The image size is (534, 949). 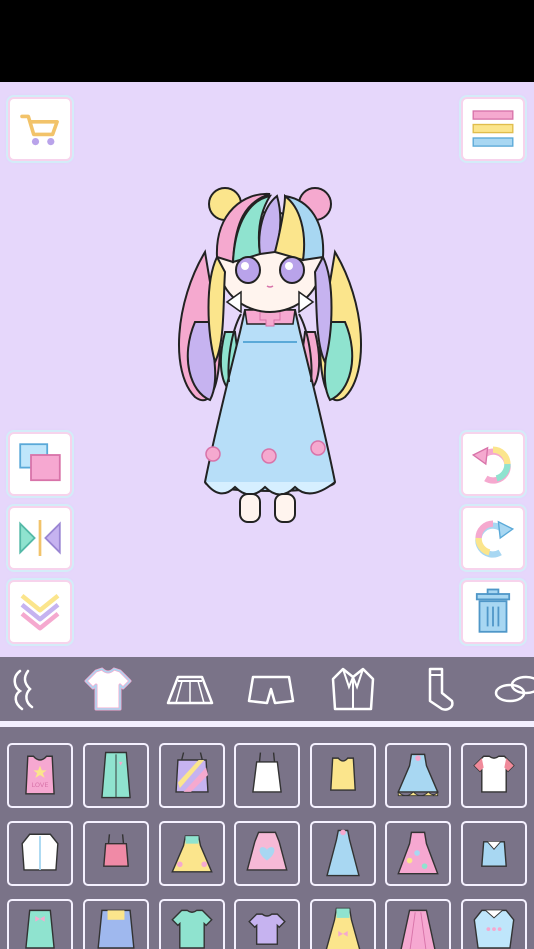 I want to click on undo-button, so click(x=493, y=464).